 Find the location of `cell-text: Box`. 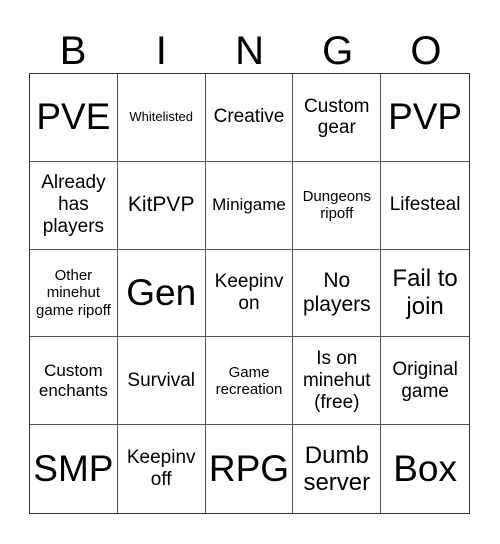

cell-text: Box is located at coordinates (425, 468).